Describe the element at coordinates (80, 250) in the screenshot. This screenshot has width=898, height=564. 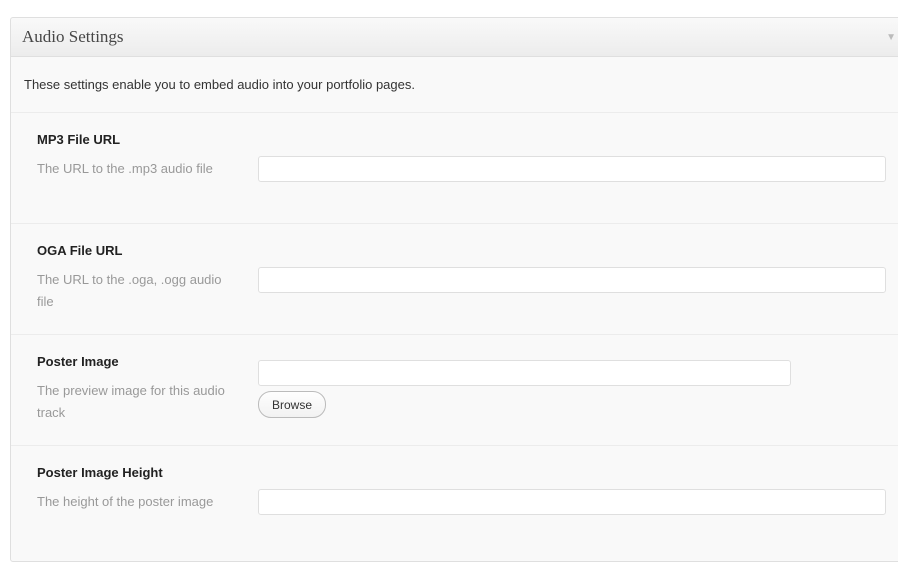
I see `oga-url-label: OGA File URL` at that location.